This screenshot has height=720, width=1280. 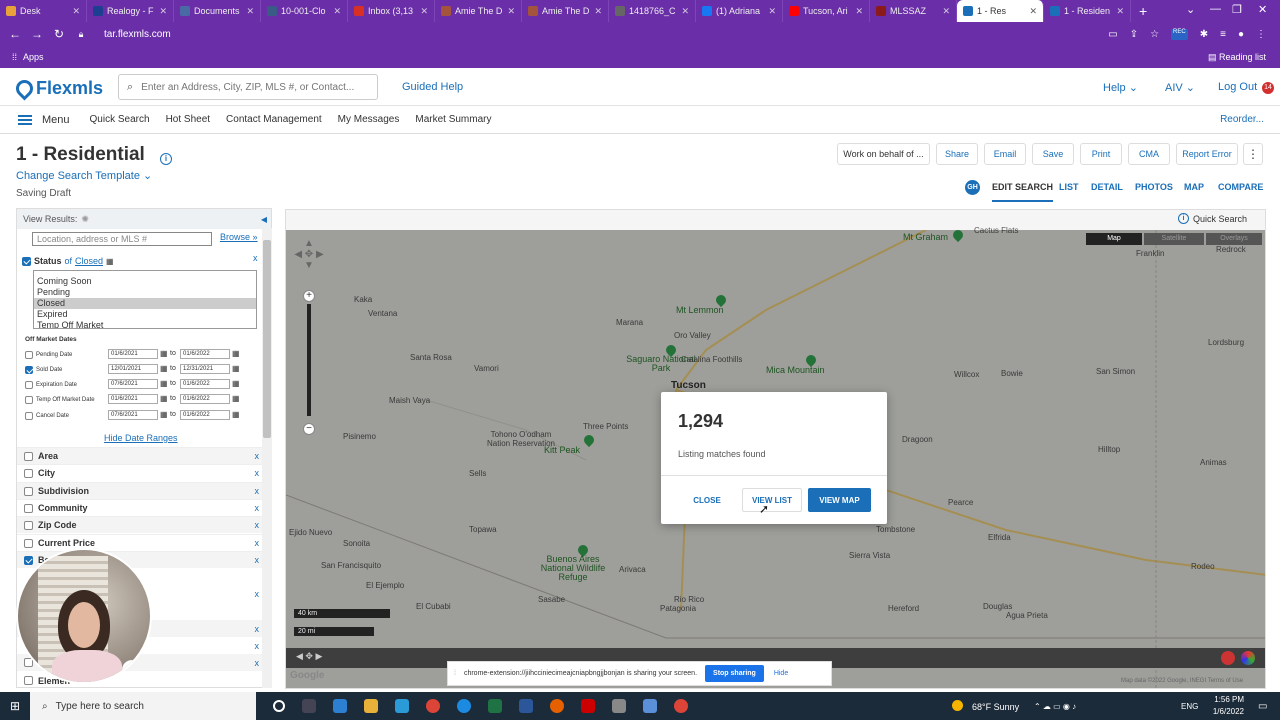 I want to click on print-button: Print, so click(x=1101, y=154).